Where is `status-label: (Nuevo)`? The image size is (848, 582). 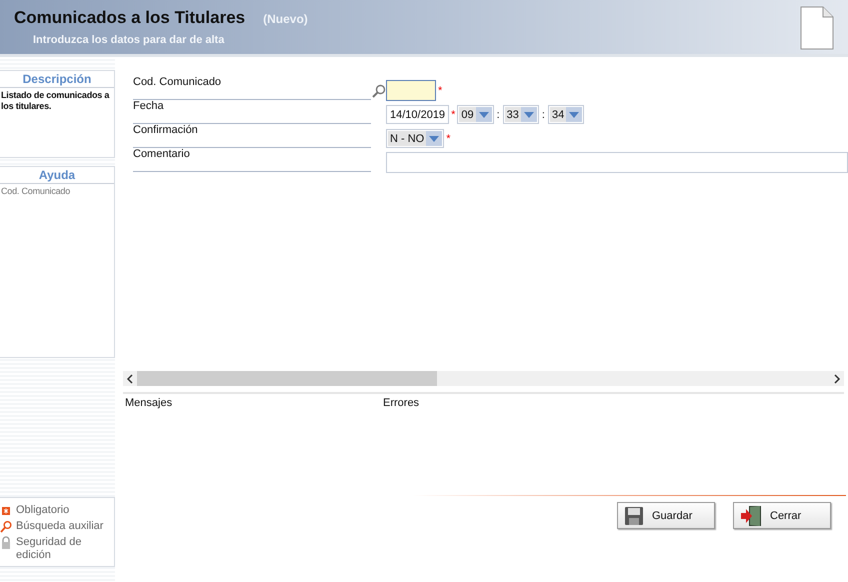 status-label: (Nuevo) is located at coordinates (285, 19).